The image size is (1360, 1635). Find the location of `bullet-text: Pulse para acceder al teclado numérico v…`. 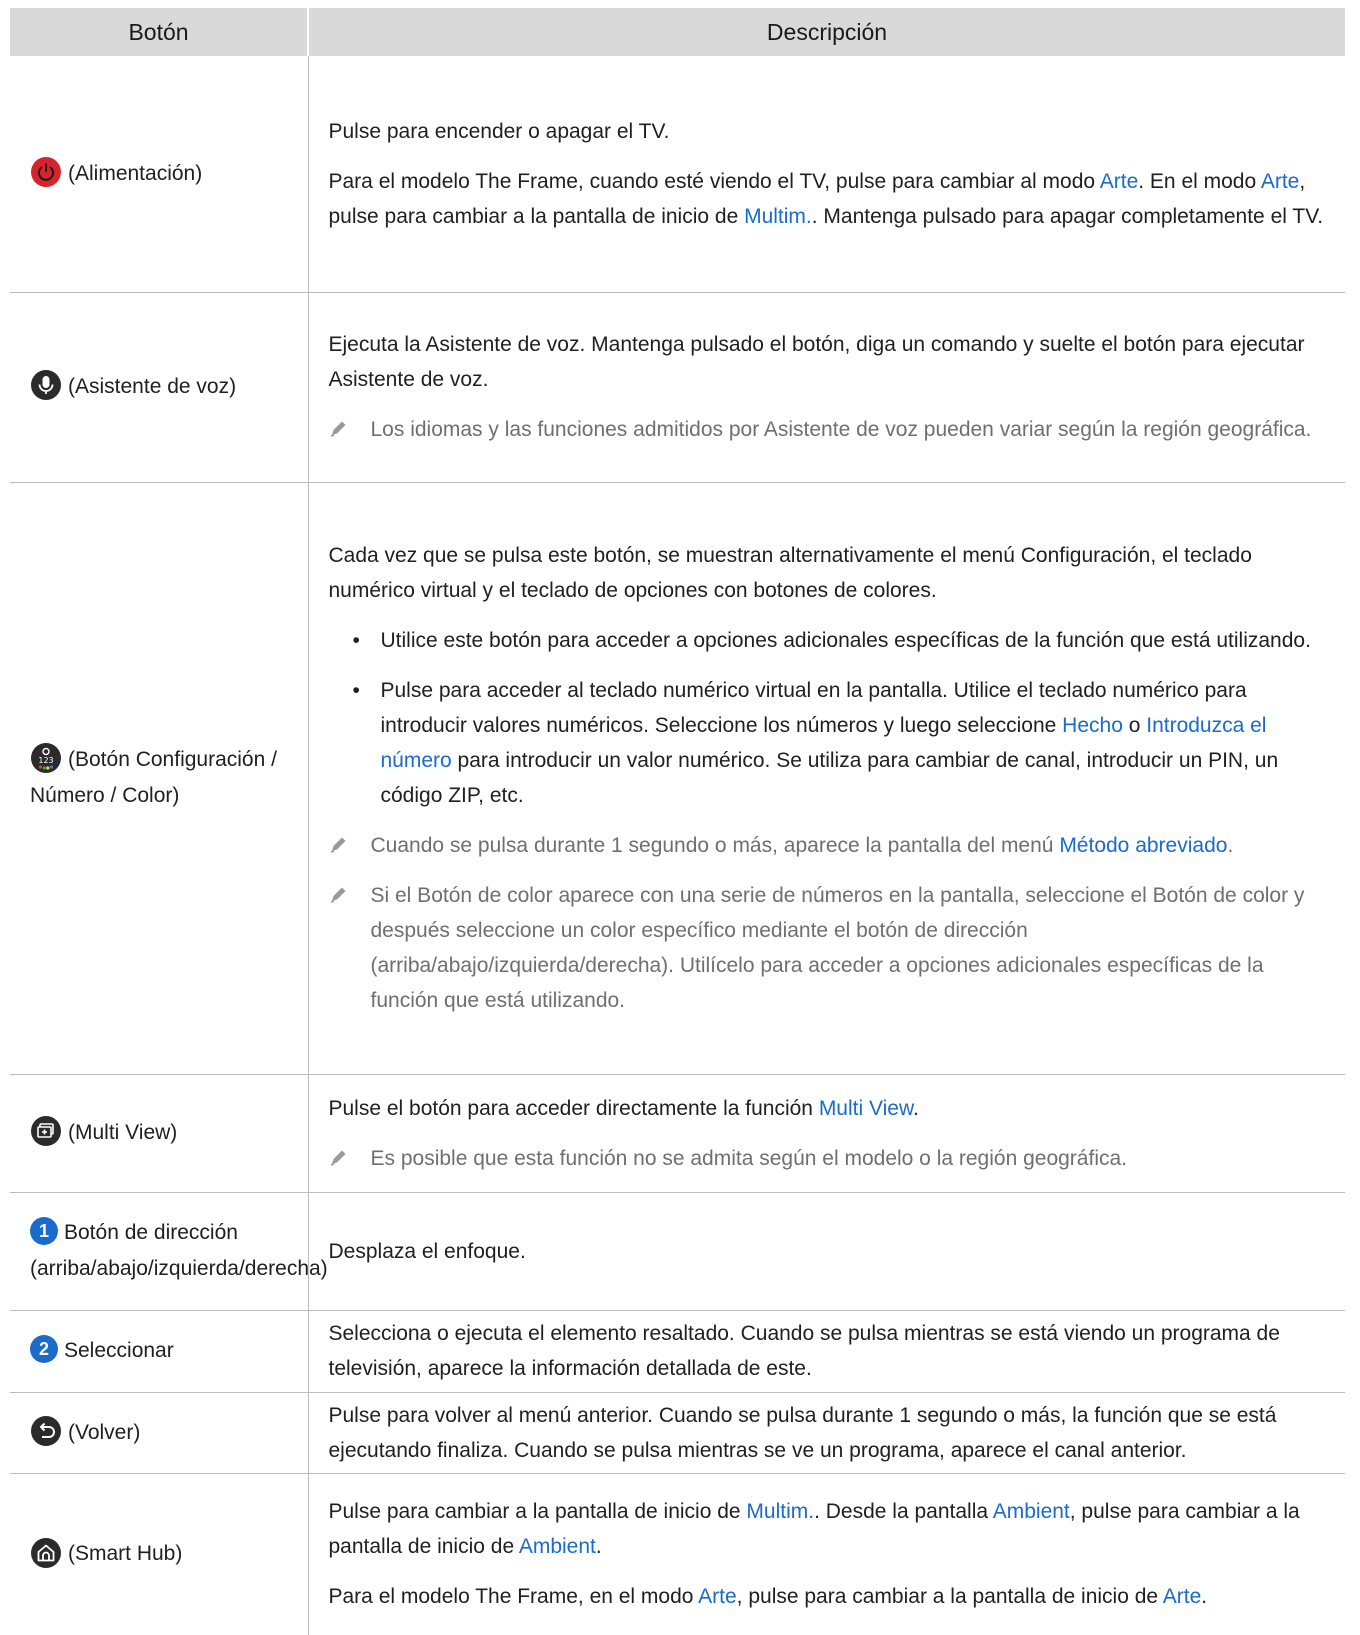

bullet-text: Pulse para acceder al teclado numérico v… is located at coordinates (829, 743).